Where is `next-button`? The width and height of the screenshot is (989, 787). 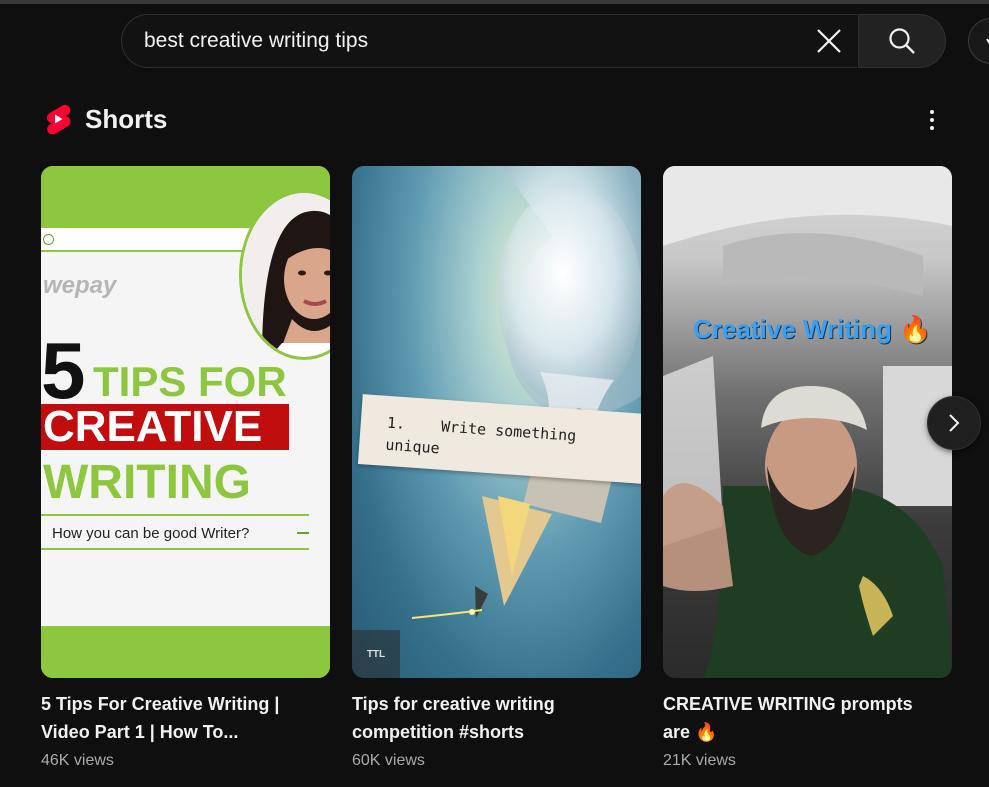 next-button is located at coordinates (954, 423).